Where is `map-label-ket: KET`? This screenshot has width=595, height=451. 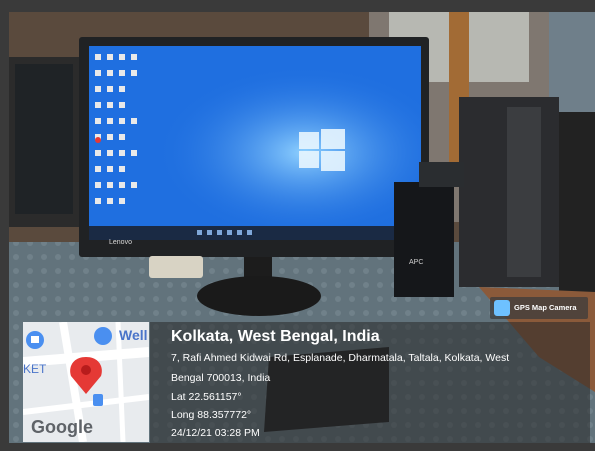 map-label-ket: KET is located at coordinates (35, 369).